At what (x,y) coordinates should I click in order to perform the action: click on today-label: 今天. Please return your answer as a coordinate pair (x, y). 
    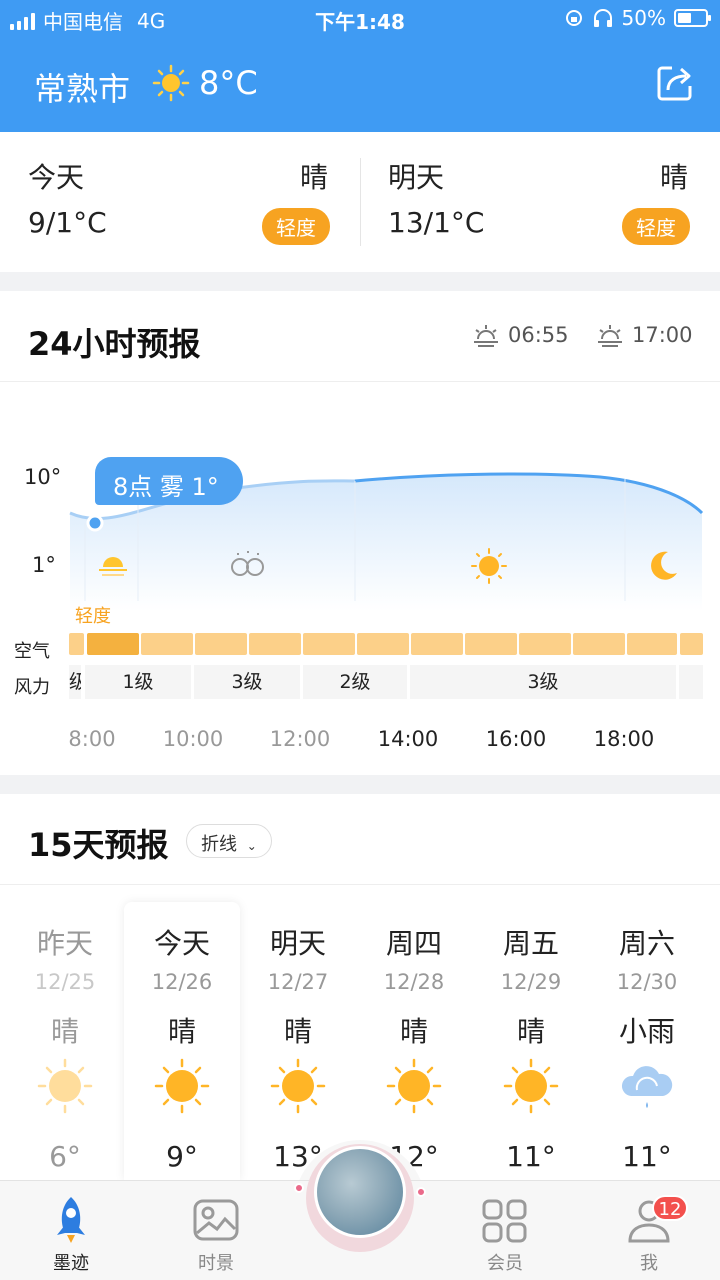
    Looking at the image, I should click on (56, 177).